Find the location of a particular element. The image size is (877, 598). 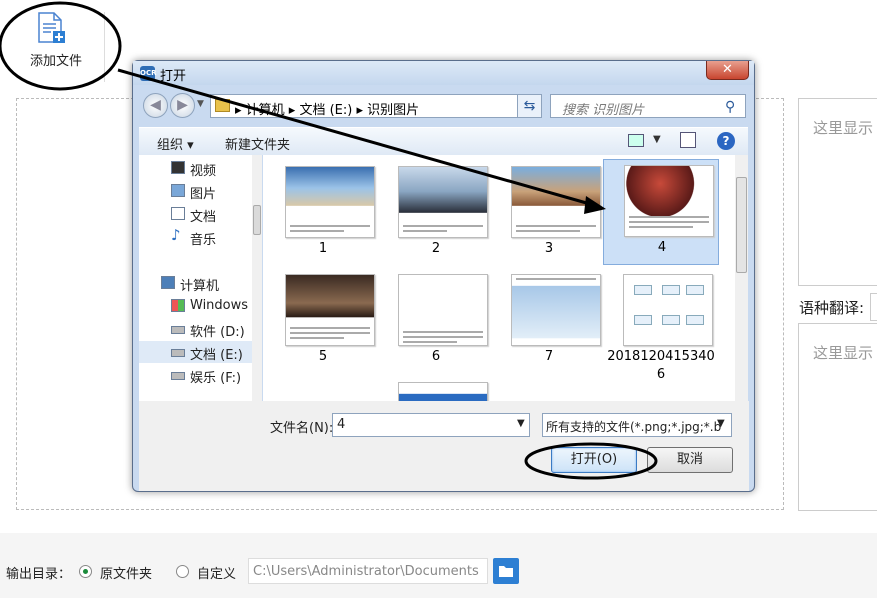

nav-item-computer: 计算机 is located at coordinates (200, 283).